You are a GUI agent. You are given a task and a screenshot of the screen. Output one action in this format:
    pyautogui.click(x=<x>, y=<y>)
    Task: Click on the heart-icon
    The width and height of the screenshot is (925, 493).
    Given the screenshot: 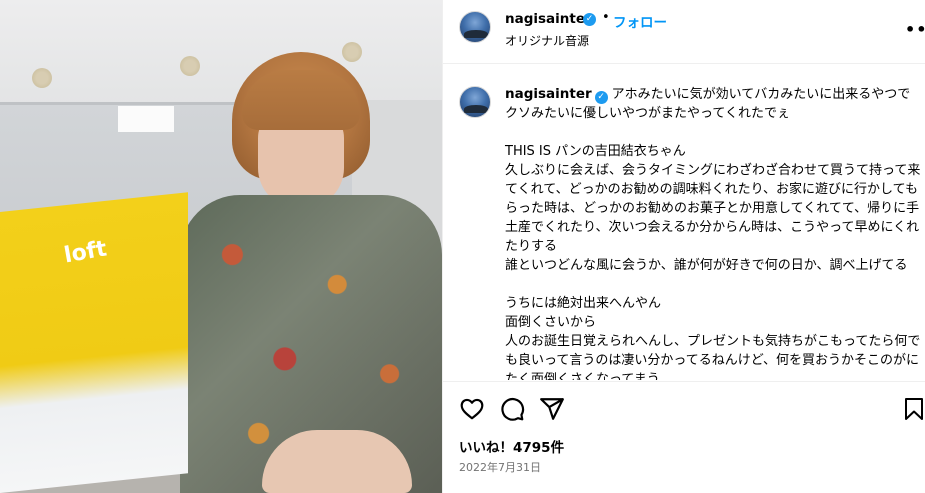 What is the action you would take?
    pyautogui.click(x=472, y=409)
    